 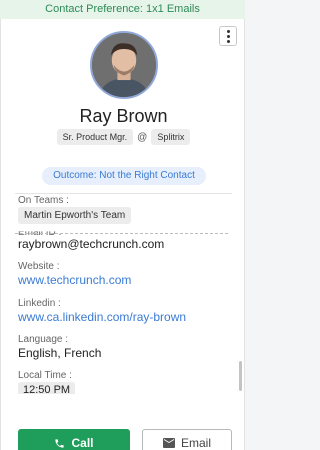 I want to click on linkedin-link: www.ca.linkedin.com/ray-brown, so click(x=102, y=317).